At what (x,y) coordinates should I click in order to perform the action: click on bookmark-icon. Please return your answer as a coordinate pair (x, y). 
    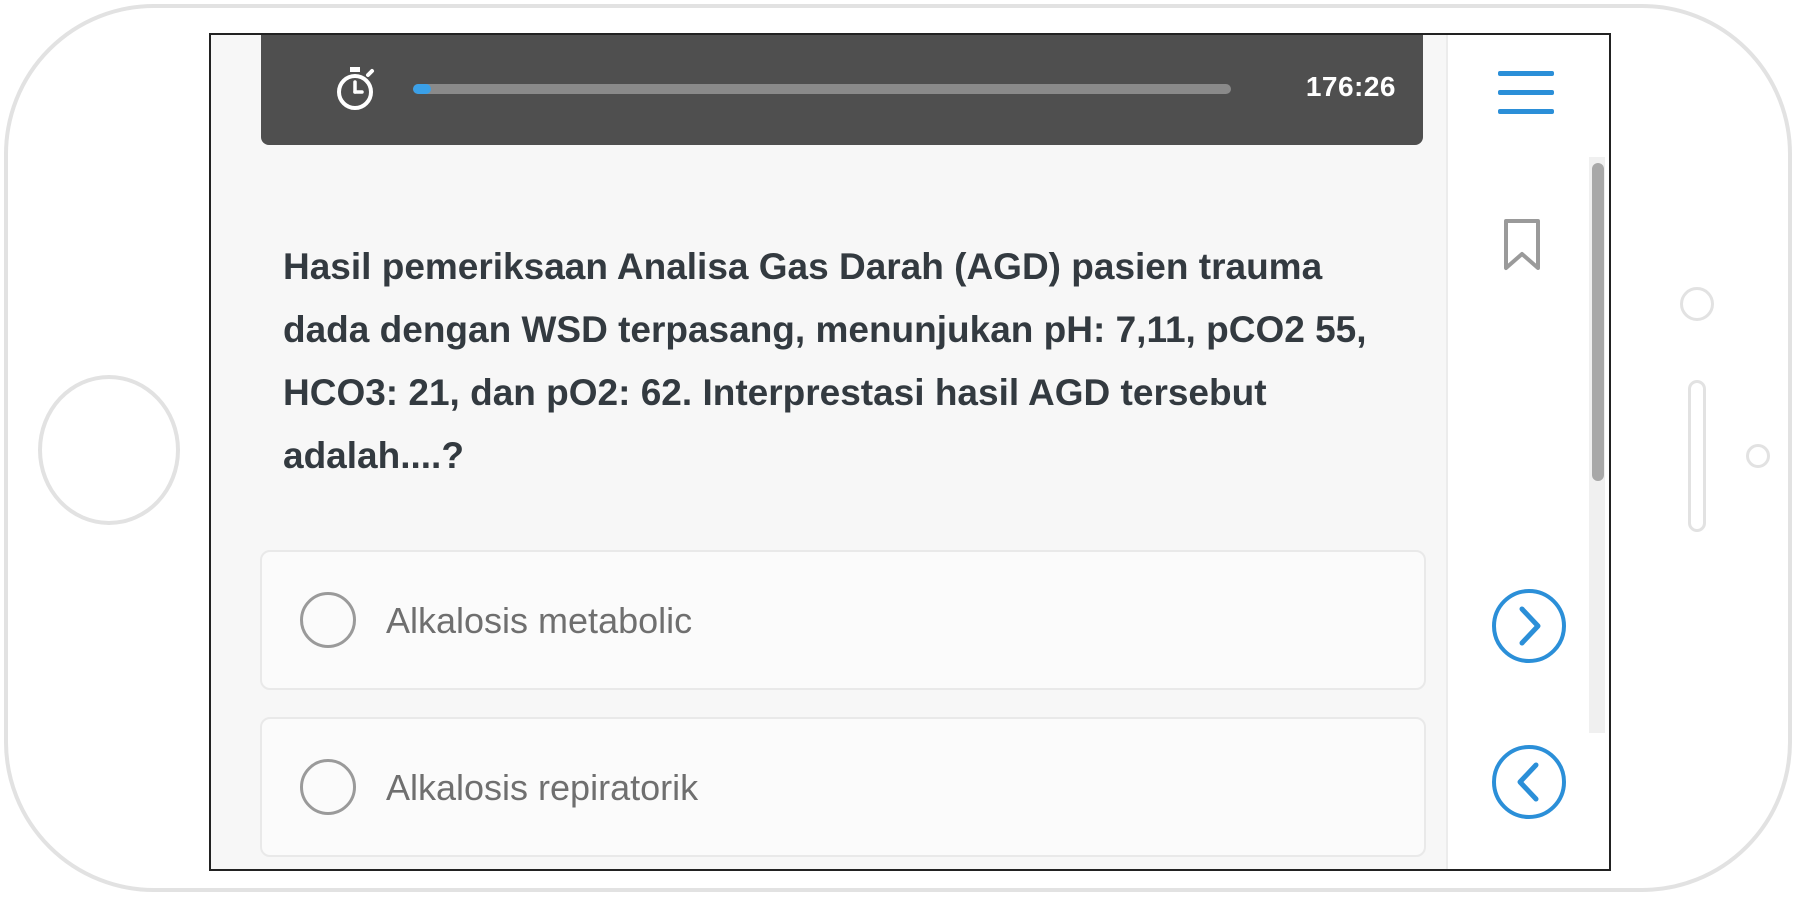
    Looking at the image, I should click on (1522, 245).